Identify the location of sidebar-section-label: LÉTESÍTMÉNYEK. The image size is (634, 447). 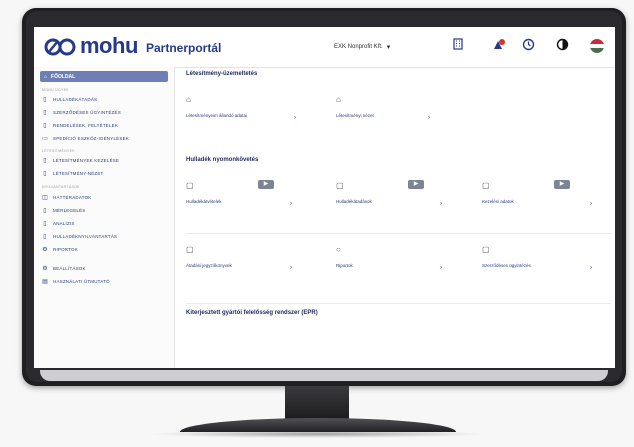
(58, 151).